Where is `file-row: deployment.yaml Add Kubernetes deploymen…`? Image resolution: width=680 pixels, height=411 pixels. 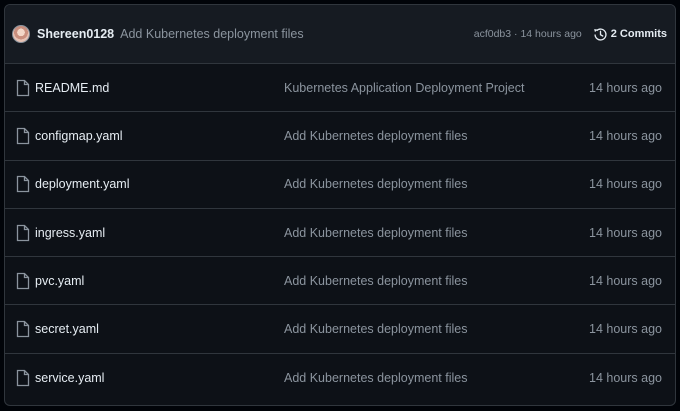
file-row: deployment.yaml Add Kubernetes deploymen… is located at coordinates (340, 185).